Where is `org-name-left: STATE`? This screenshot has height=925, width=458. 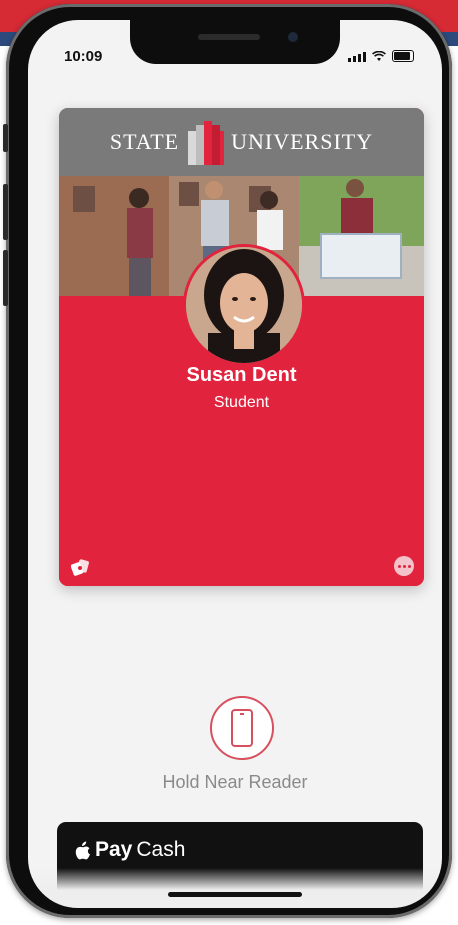 org-name-left: STATE is located at coordinates (144, 141).